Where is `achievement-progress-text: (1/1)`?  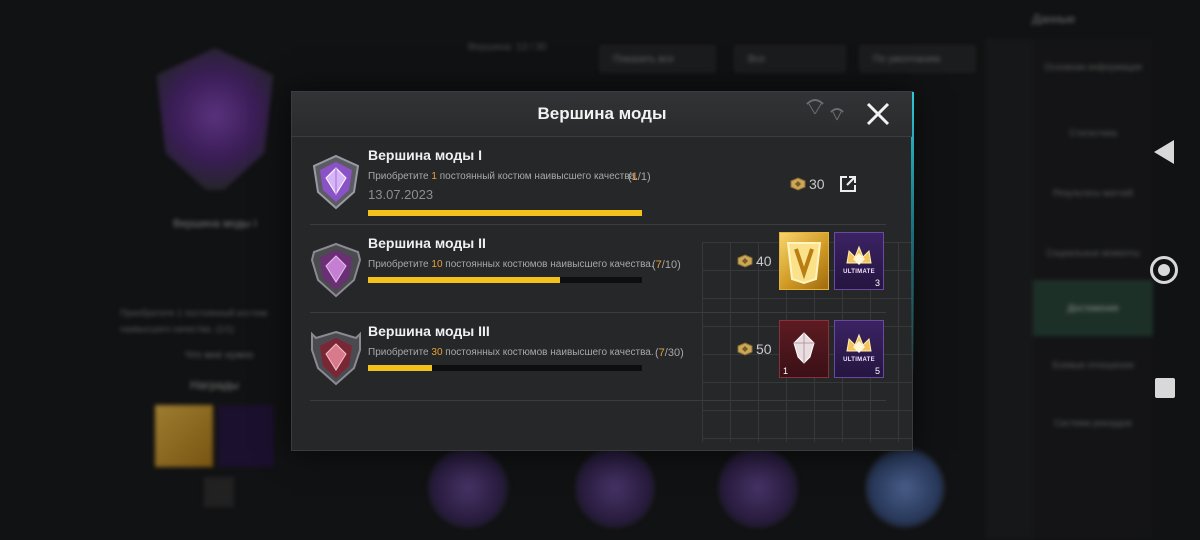 achievement-progress-text: (1/1) is located at coordinates (639, 177).